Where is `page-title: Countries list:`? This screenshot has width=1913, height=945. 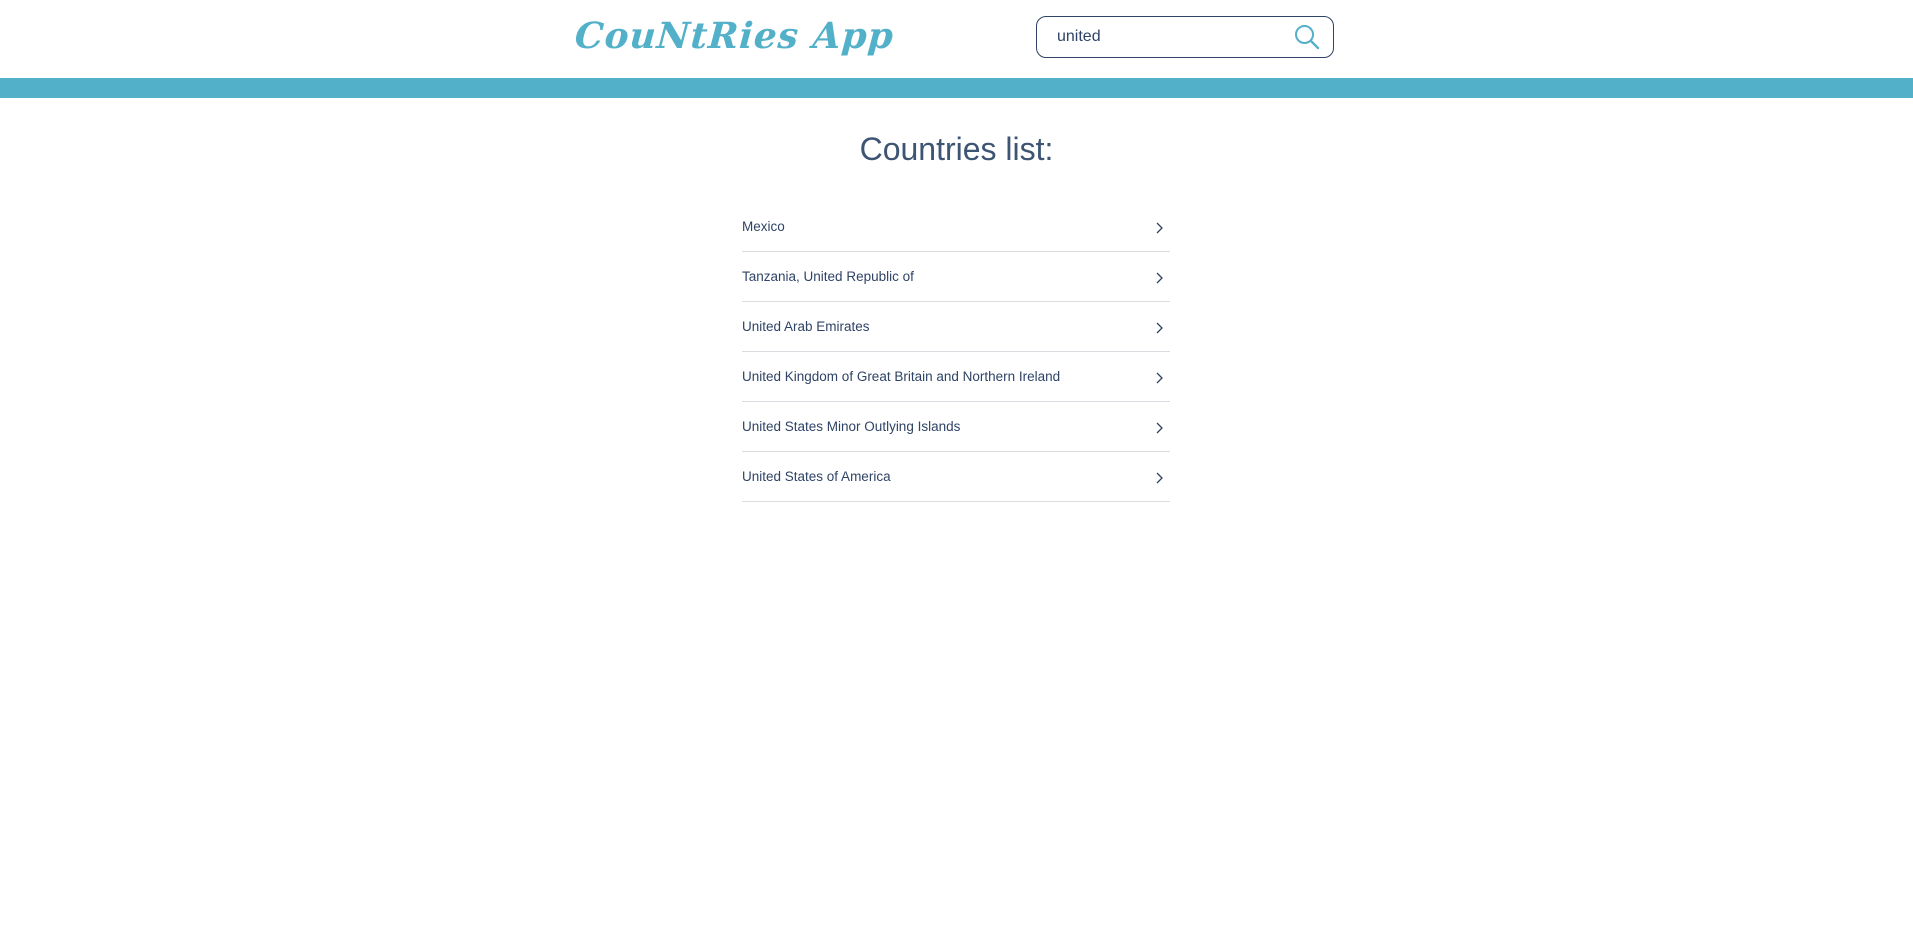 page-title: Countries list: is located at coordinates (956, 149).